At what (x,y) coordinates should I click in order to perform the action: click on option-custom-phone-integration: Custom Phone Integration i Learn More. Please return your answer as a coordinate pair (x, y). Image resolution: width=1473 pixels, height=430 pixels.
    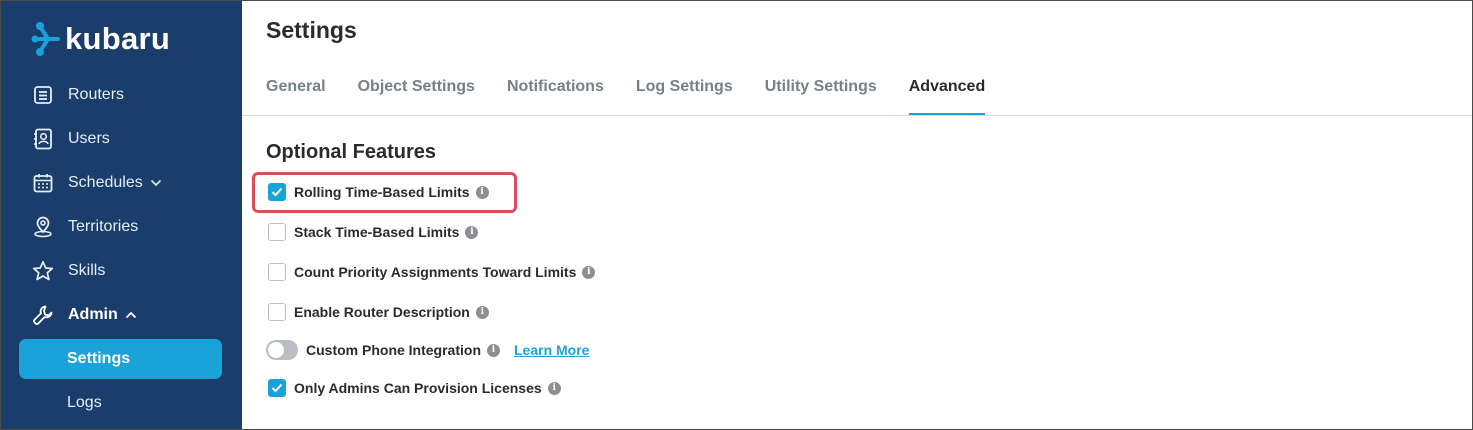
    Looking at the image, I should click on (427, 350).